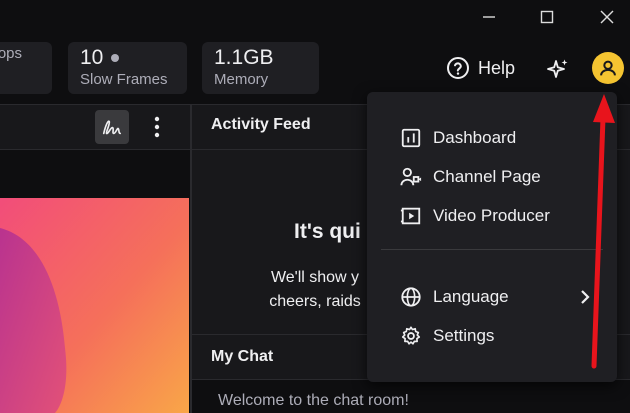 This screenshot has width=630, height=413. I want to click on annotation-arrow, so click(603, 231).